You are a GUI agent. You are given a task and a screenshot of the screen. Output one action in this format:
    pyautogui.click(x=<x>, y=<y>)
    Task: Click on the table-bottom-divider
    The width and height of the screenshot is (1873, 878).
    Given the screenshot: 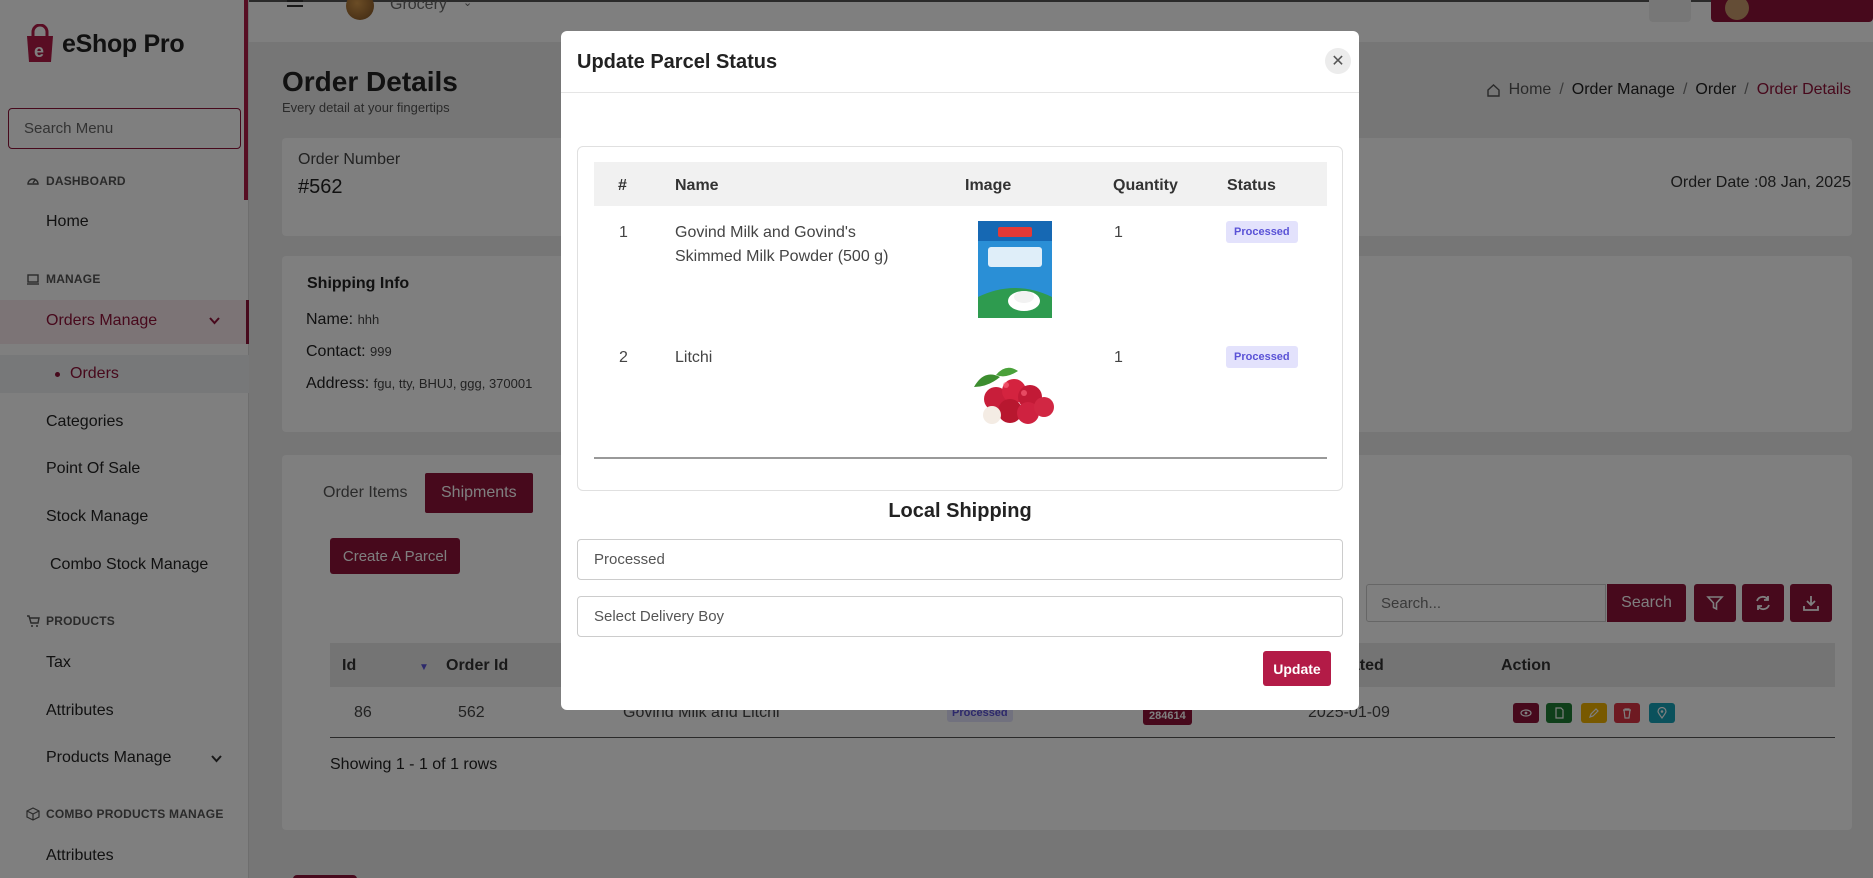 What is the action you would take?
    pyautogui.click(x=960, y=458)
    